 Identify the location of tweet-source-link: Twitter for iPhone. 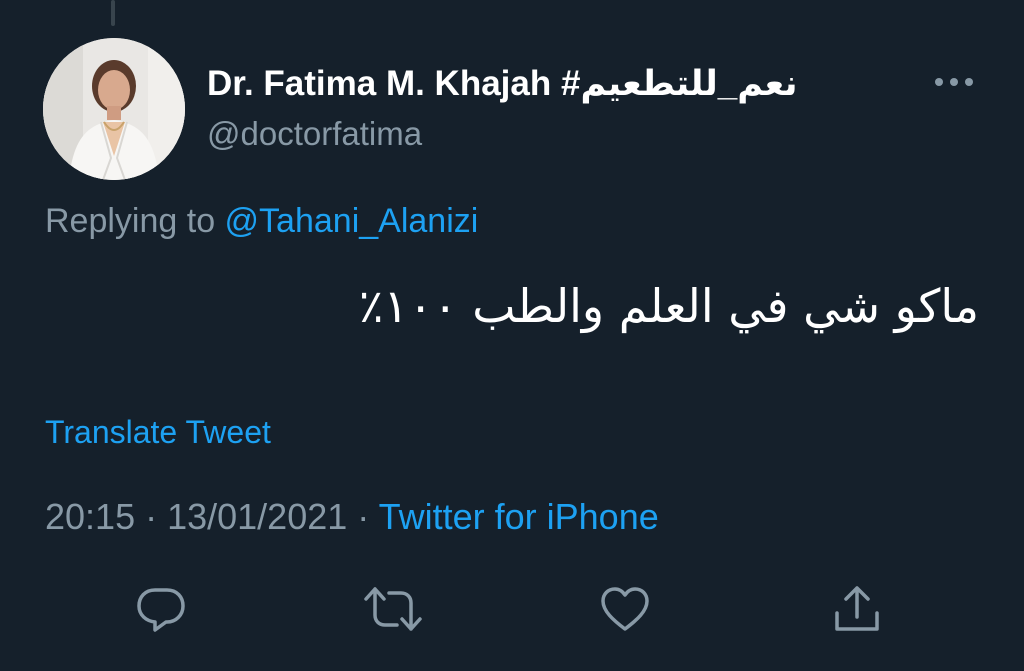
(519, 516).